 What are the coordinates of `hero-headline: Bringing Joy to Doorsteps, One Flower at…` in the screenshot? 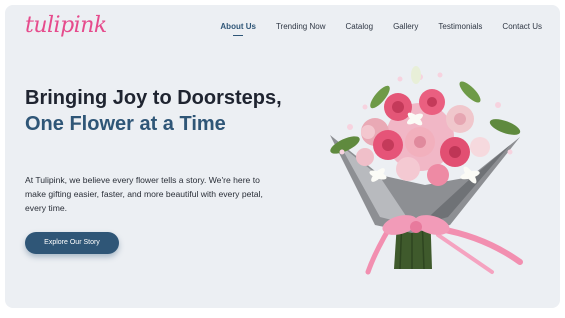 It's located at (160, 111).